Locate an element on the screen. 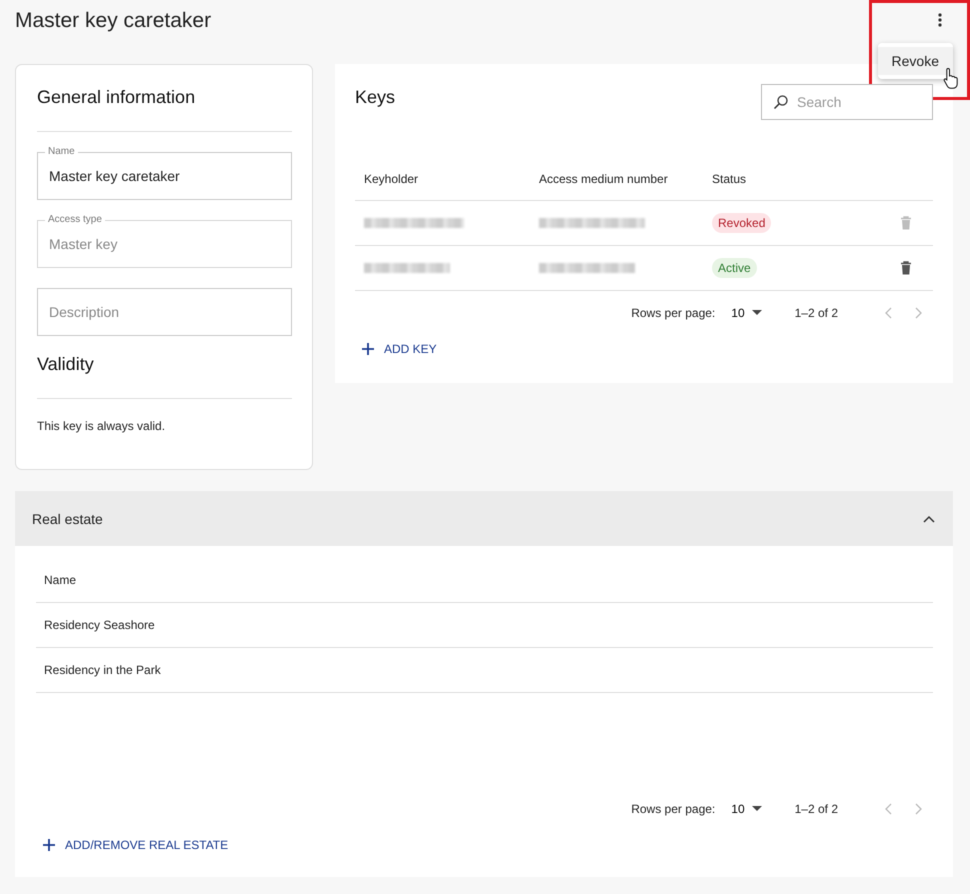 The height and width of the screenshot is (894, 970). section-title: General information is located at coordinates (116, 97).